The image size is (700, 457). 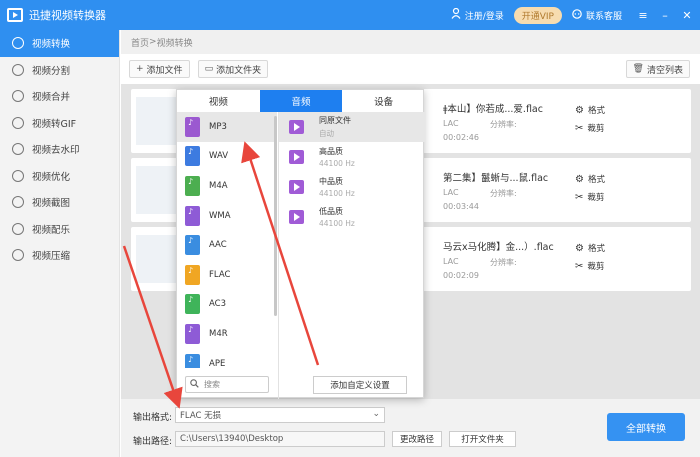 I want to click on menu-icon: ≡, so click(x=643, y=15).